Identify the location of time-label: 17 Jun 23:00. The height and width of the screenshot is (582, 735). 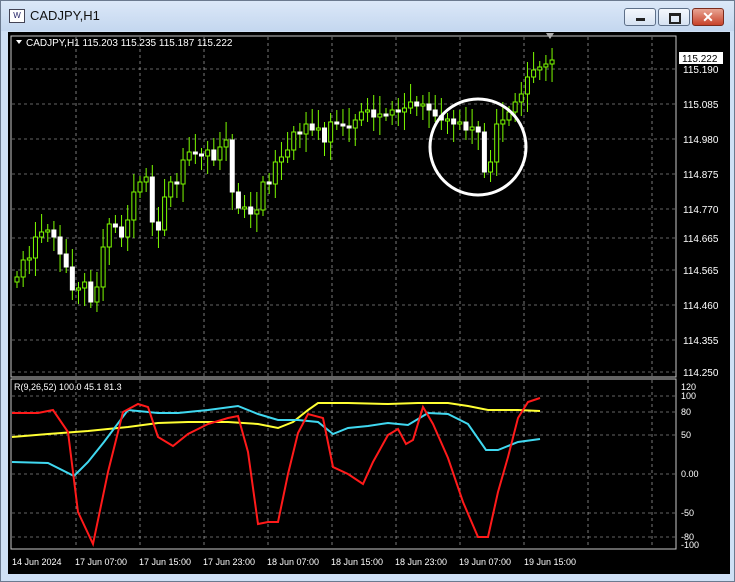
(229, 562).